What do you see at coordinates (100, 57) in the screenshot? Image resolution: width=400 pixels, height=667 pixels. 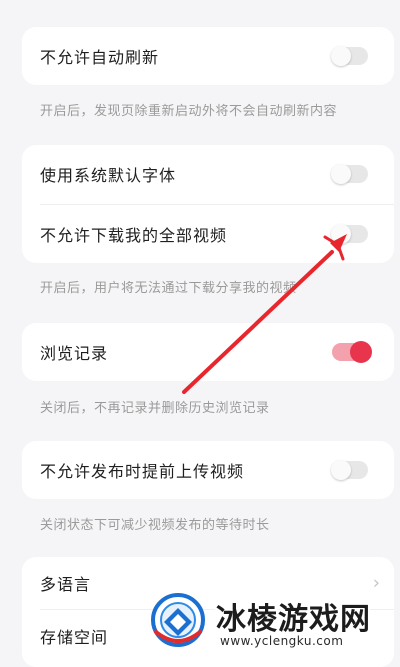 I see `setting-label: 不允许自动刷新` at bounding box center [100, 57].